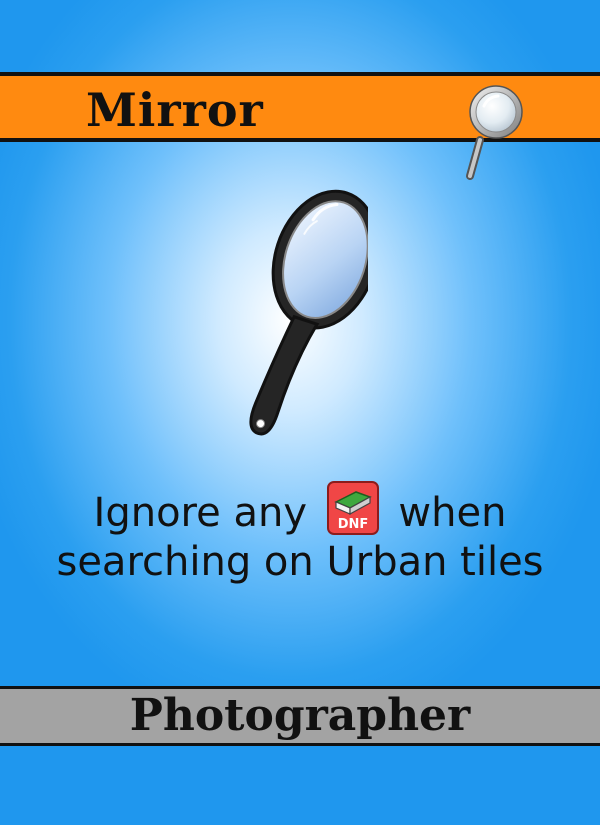 The image size is (600, 825). What do you see at coordinates (352, 508) in the screenshot?
I see `dnf-token-icon: DNF` at bounding box center [352, 508].